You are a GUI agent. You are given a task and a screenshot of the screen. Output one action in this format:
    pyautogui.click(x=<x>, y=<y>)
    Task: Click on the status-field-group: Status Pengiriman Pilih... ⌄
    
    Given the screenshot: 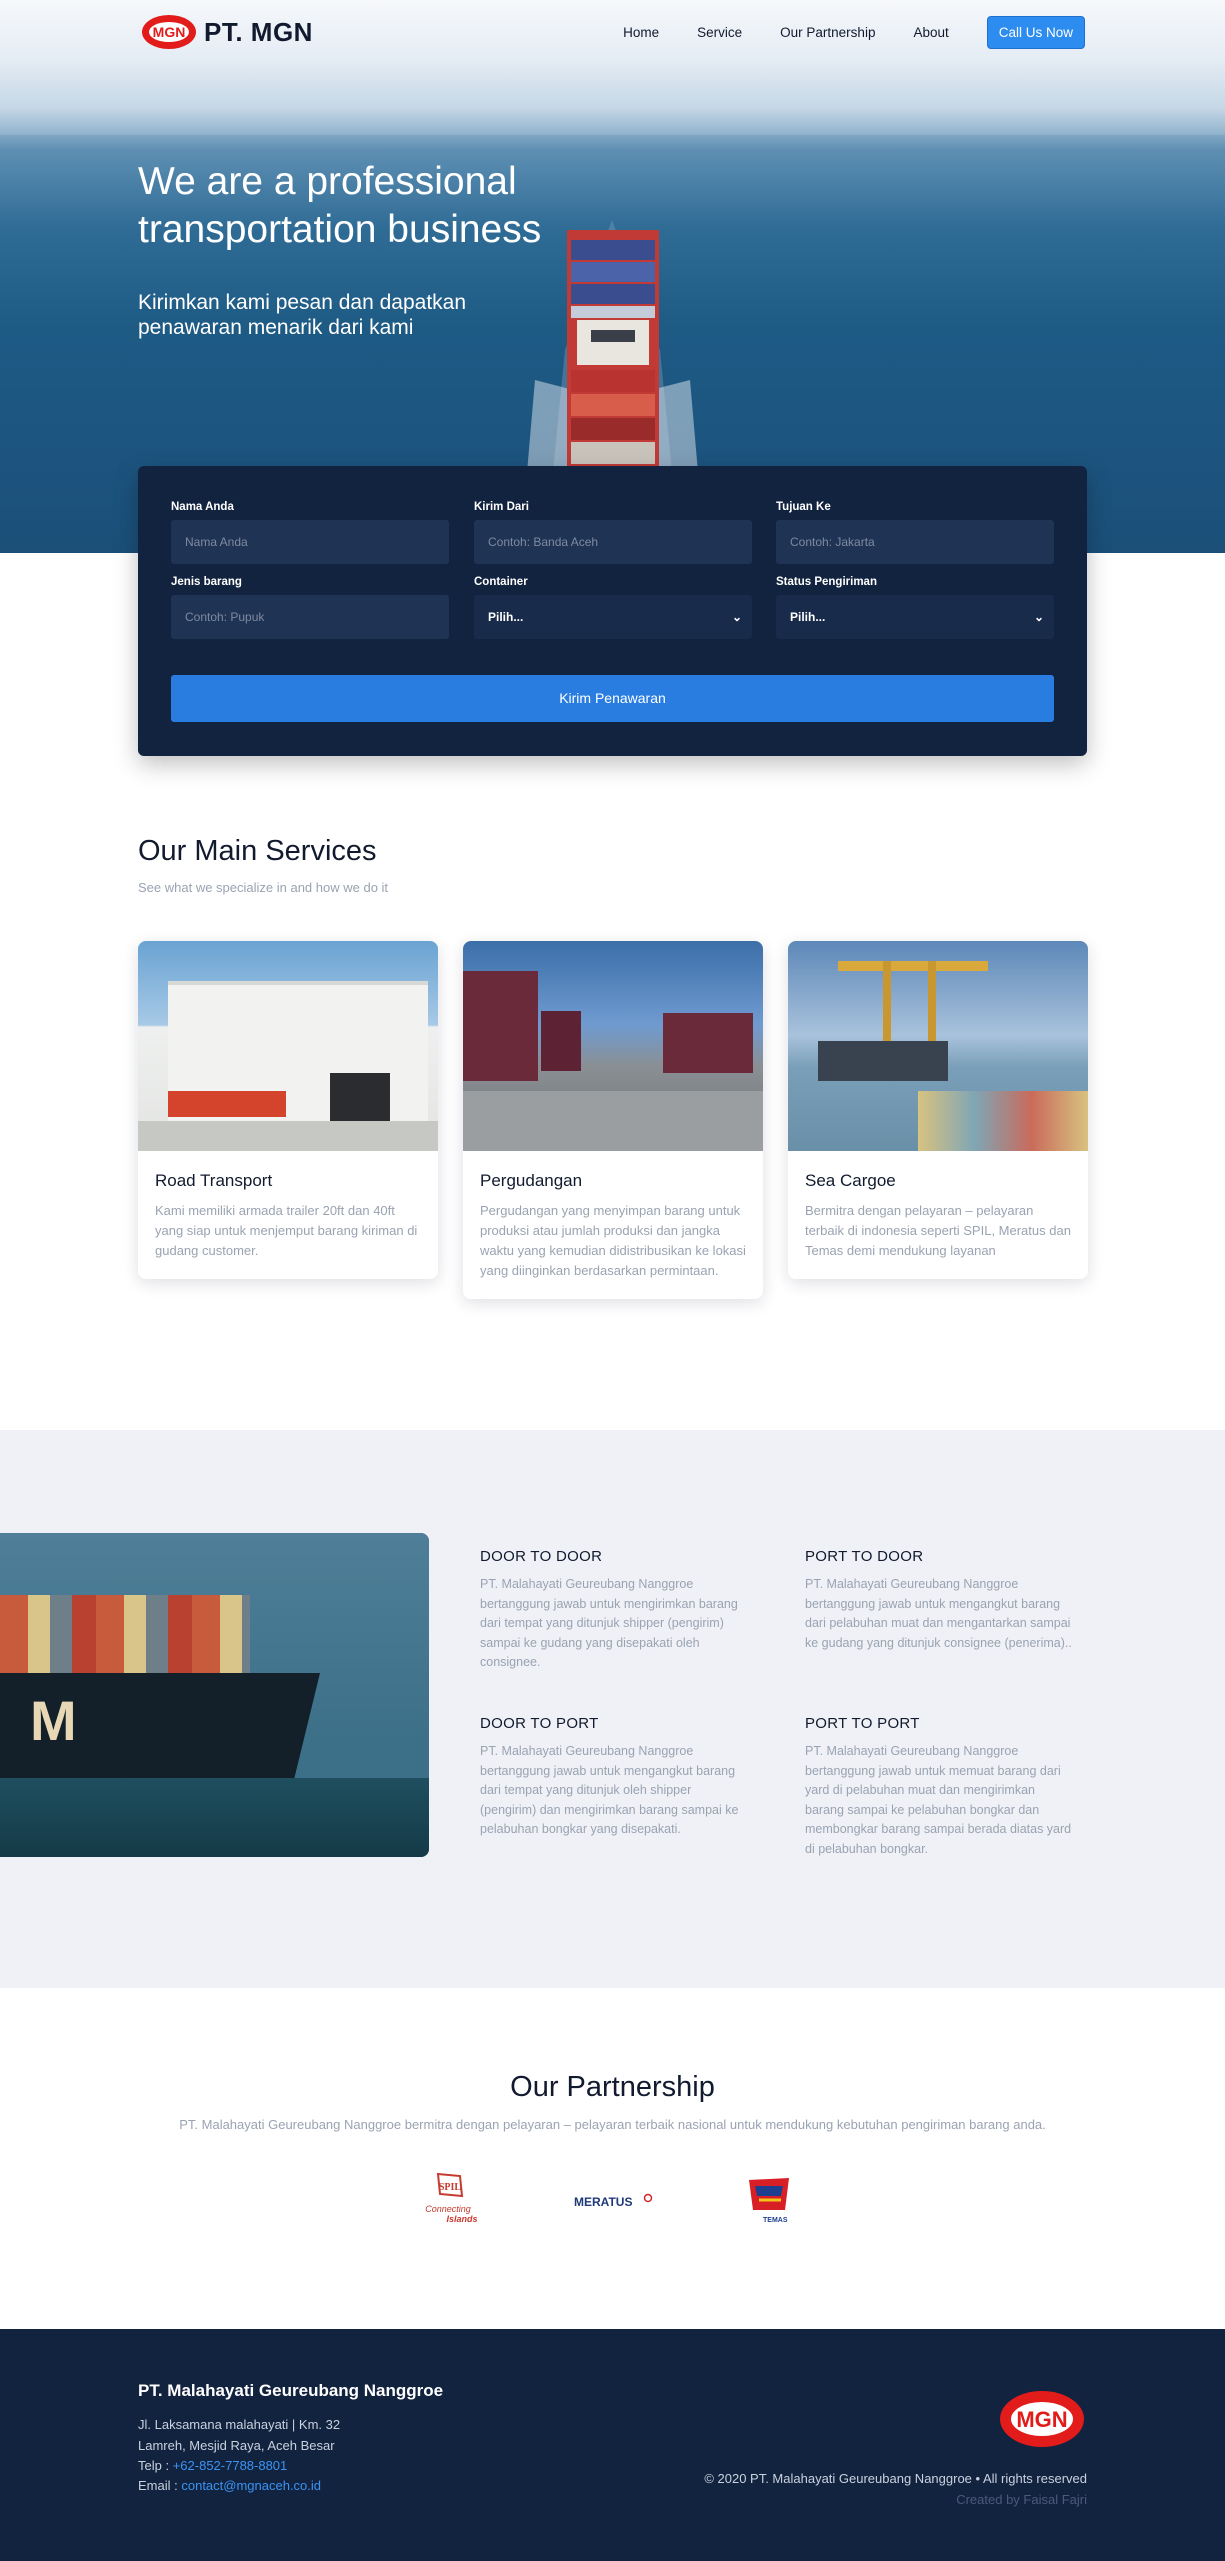 What is the action you would take?
    pyautogui.click(x=915, y=607)
    